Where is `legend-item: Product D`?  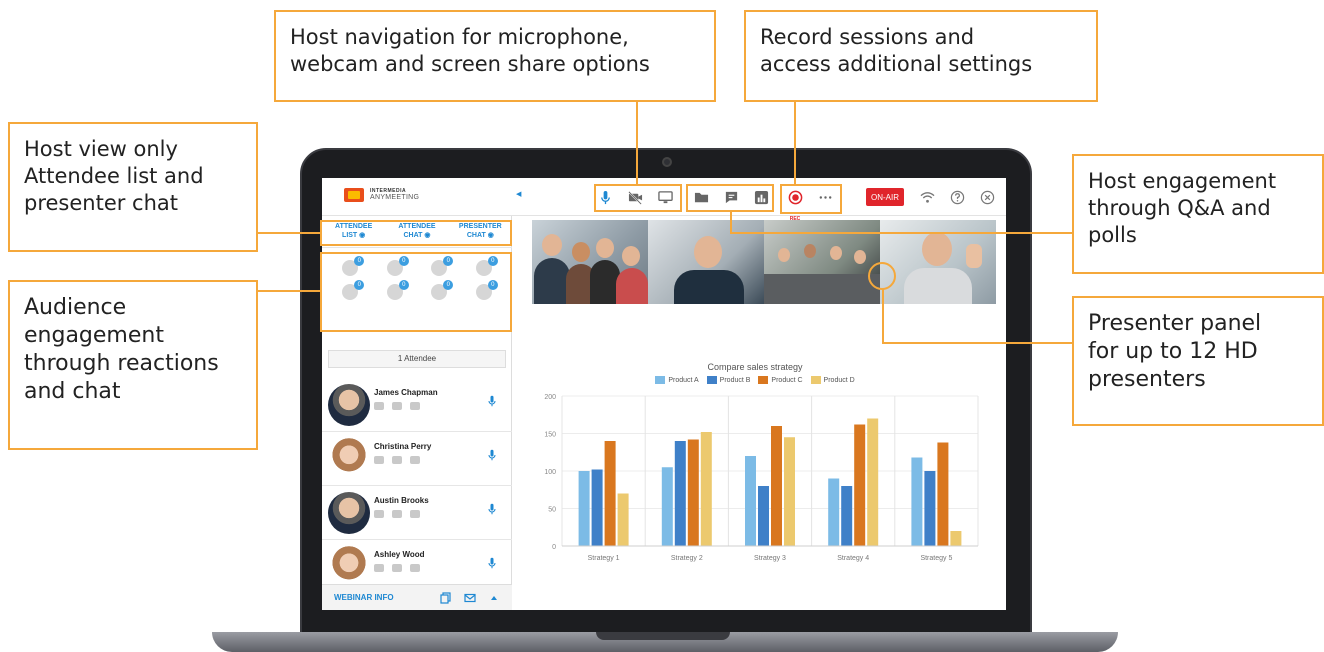
legend-item: Product D is located at coordinates (832, 380).